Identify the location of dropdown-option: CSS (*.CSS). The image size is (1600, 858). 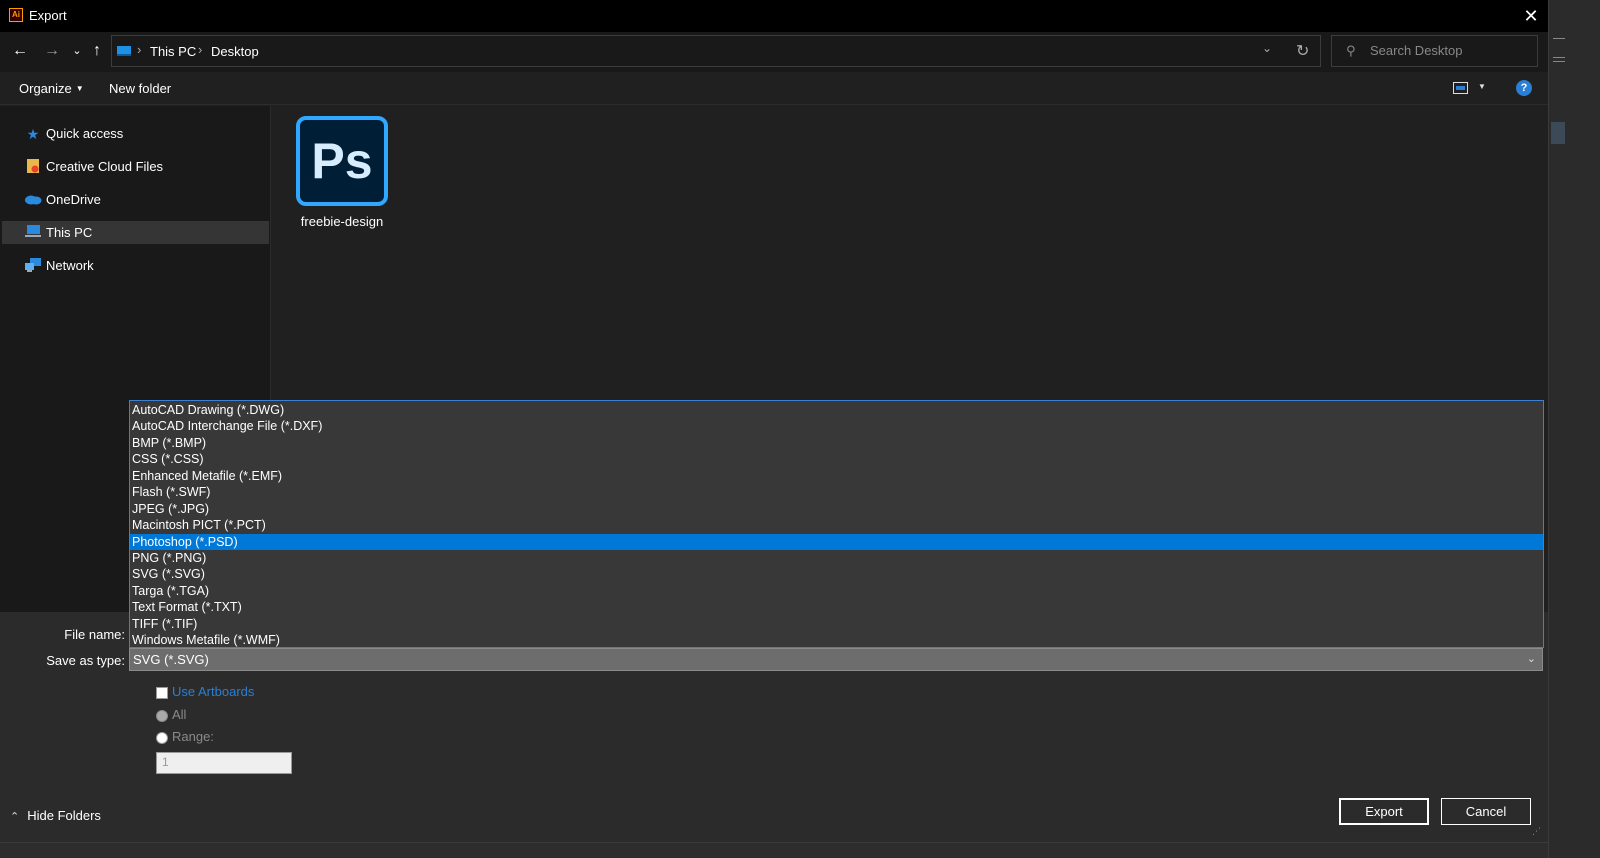
(836, 459).